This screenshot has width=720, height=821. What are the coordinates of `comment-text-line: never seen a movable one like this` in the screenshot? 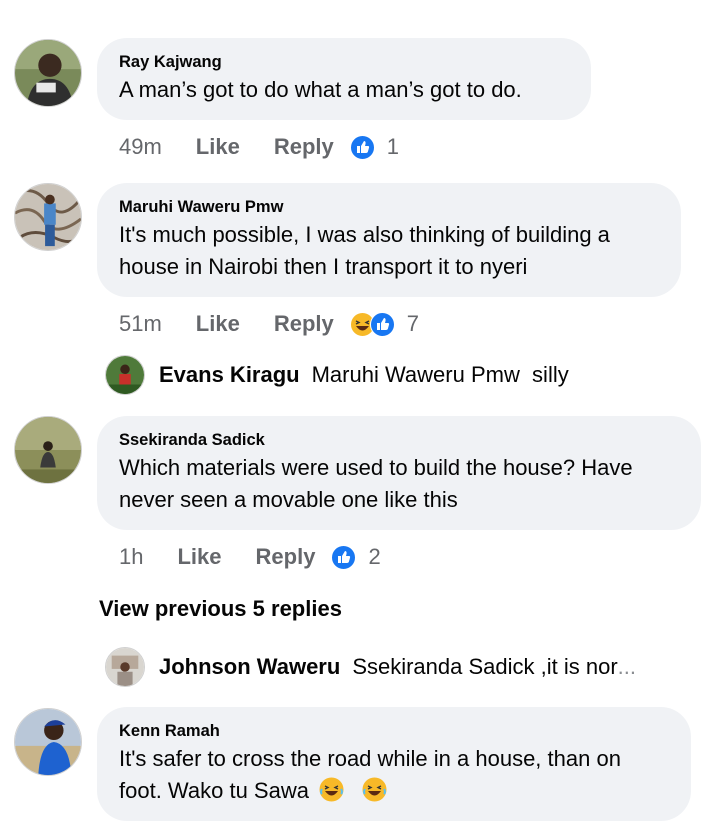 It's located at (288, 499).